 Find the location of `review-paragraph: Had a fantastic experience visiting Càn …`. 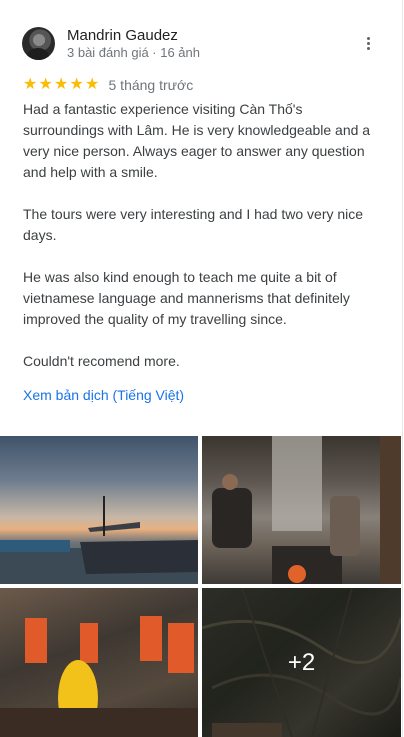

review-paragraph: Had a fantastic experience visiting Càn … is located at coordinates (197, 140).